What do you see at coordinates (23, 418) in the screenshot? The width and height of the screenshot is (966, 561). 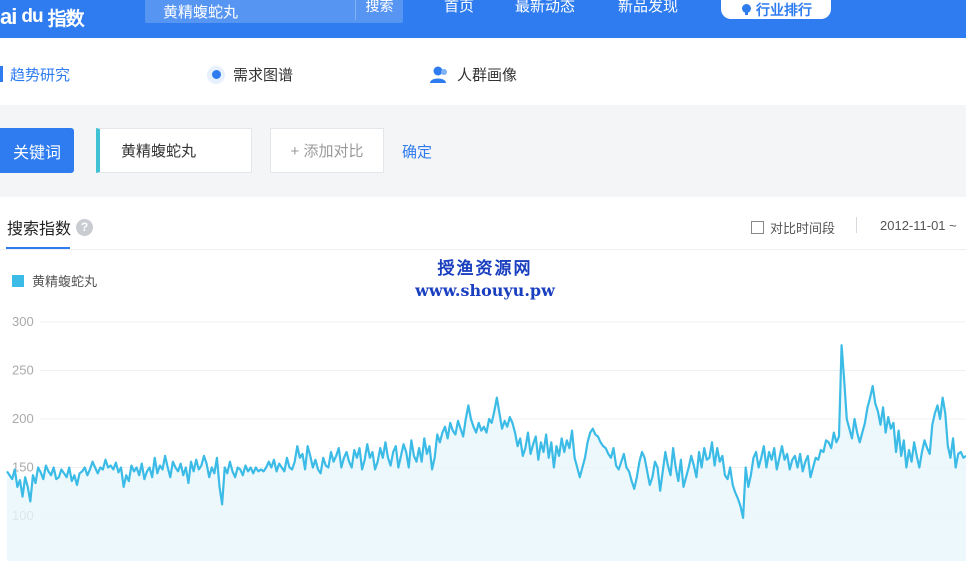 I see `y-tick-label: 200` at bounding box center [23, 418].